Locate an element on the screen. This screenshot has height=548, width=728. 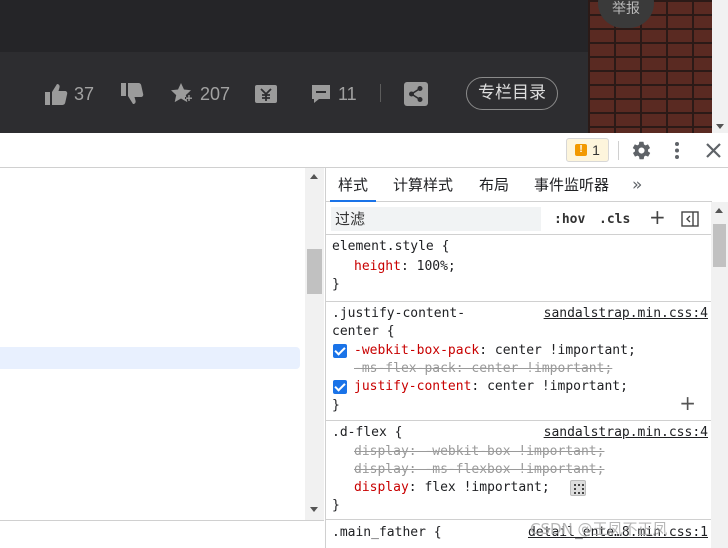
like-button: 37 is located at coordinates (69, 94).